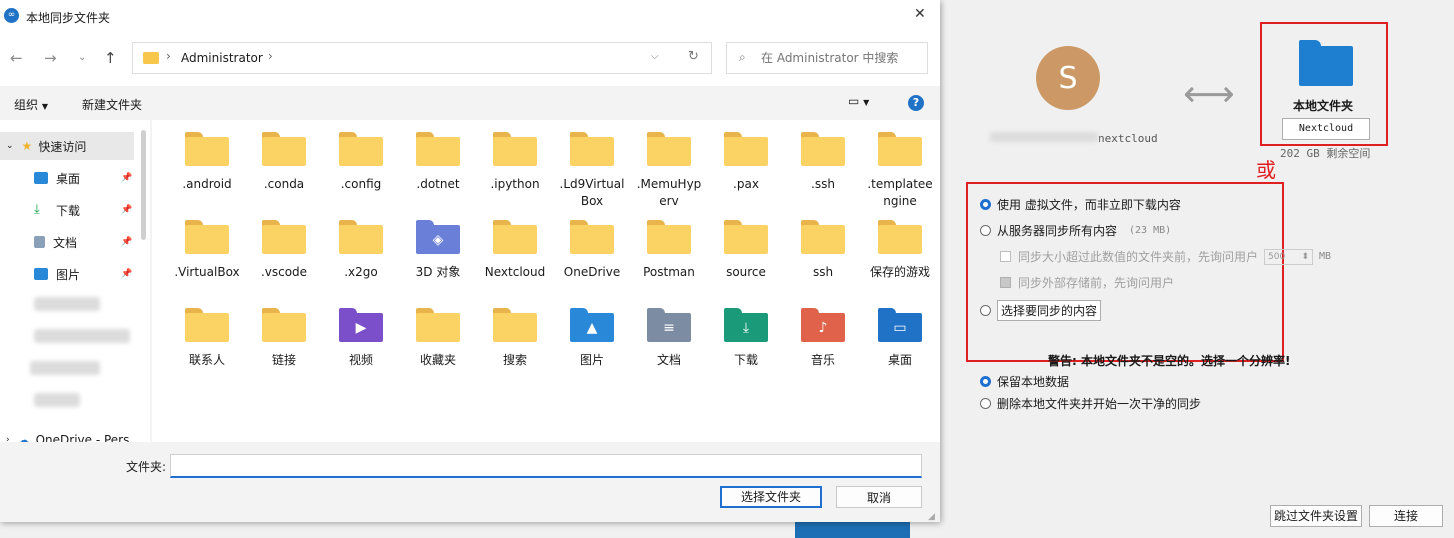  Describe the element at coordinates (23, 437) in the screenshot. I see `cloud-icon: ☁` at that location.